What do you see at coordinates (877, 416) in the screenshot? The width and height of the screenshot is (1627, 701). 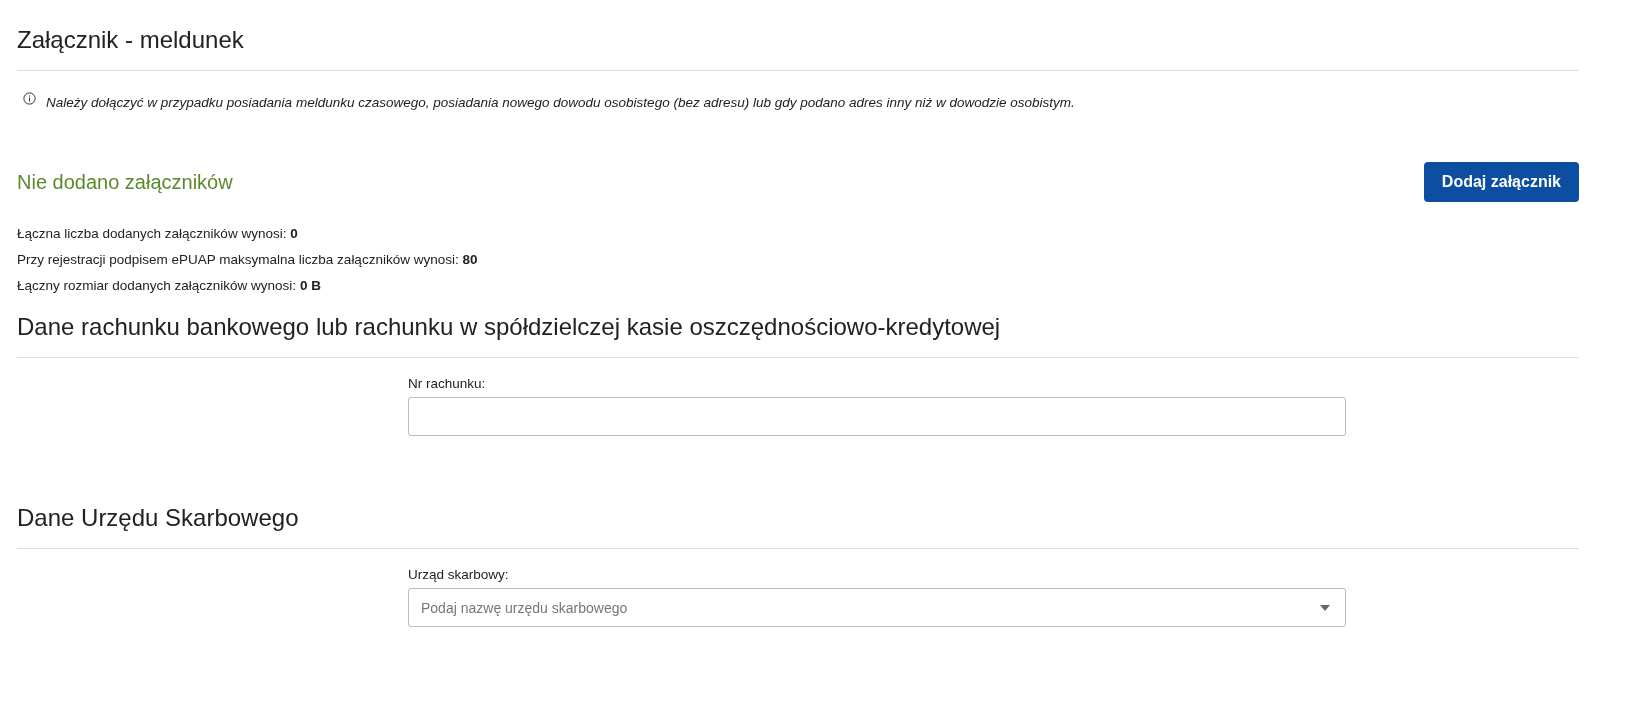 I see `input-field` at bounding box center [877, 416].